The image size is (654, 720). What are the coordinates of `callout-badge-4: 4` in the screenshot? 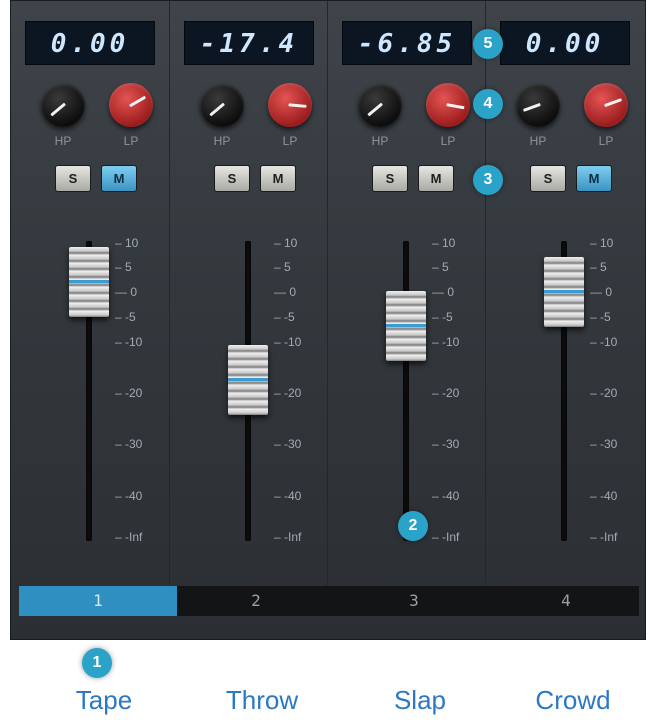 It's located at (488, 104).